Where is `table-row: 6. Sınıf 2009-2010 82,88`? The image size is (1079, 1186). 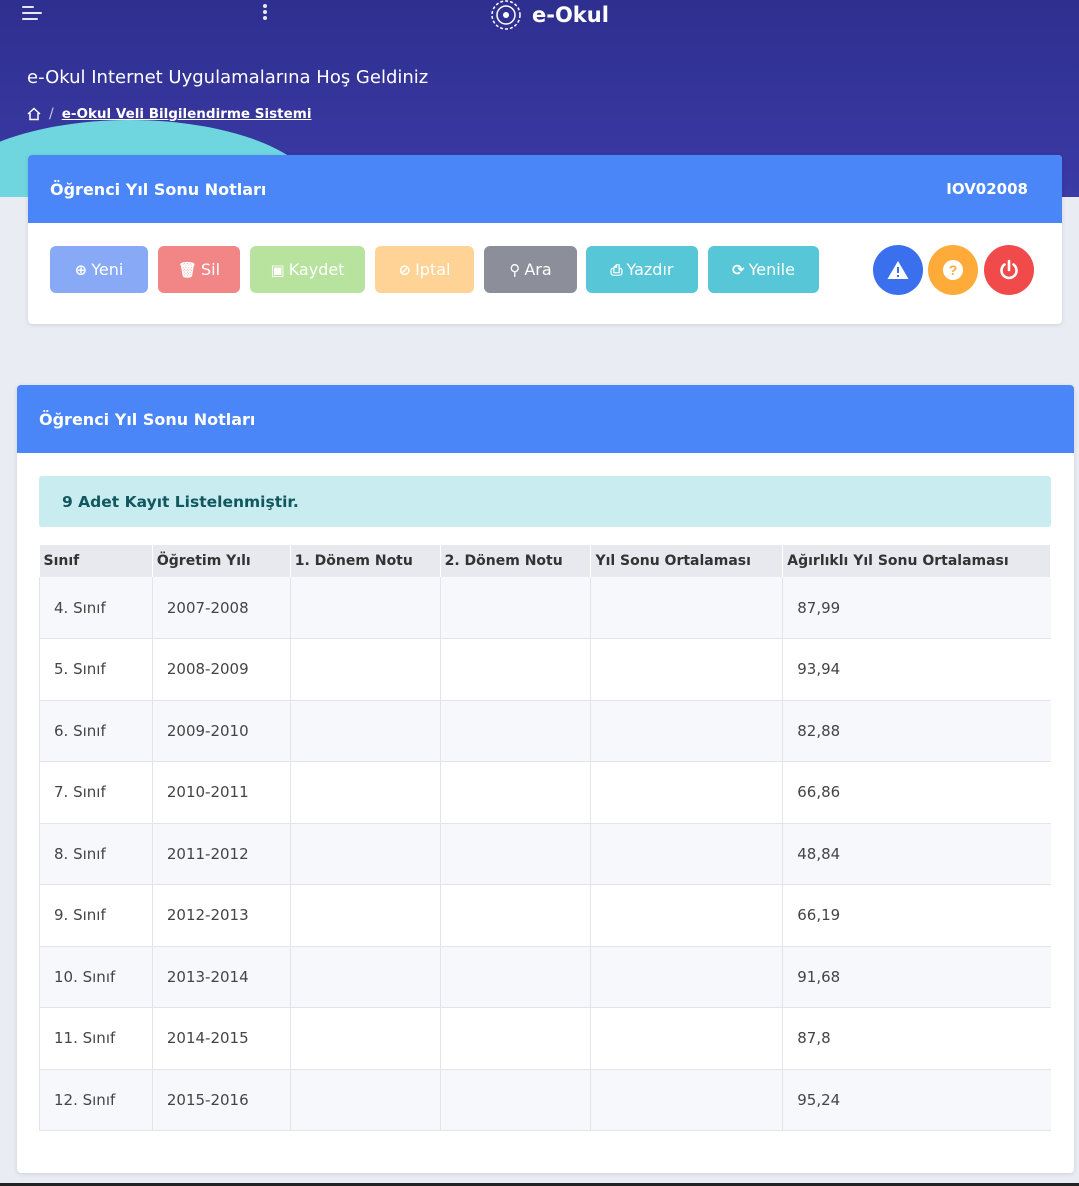 table-row: 6. Sınıf 2009-2010 82,88 is located at coordinates (545, 731).